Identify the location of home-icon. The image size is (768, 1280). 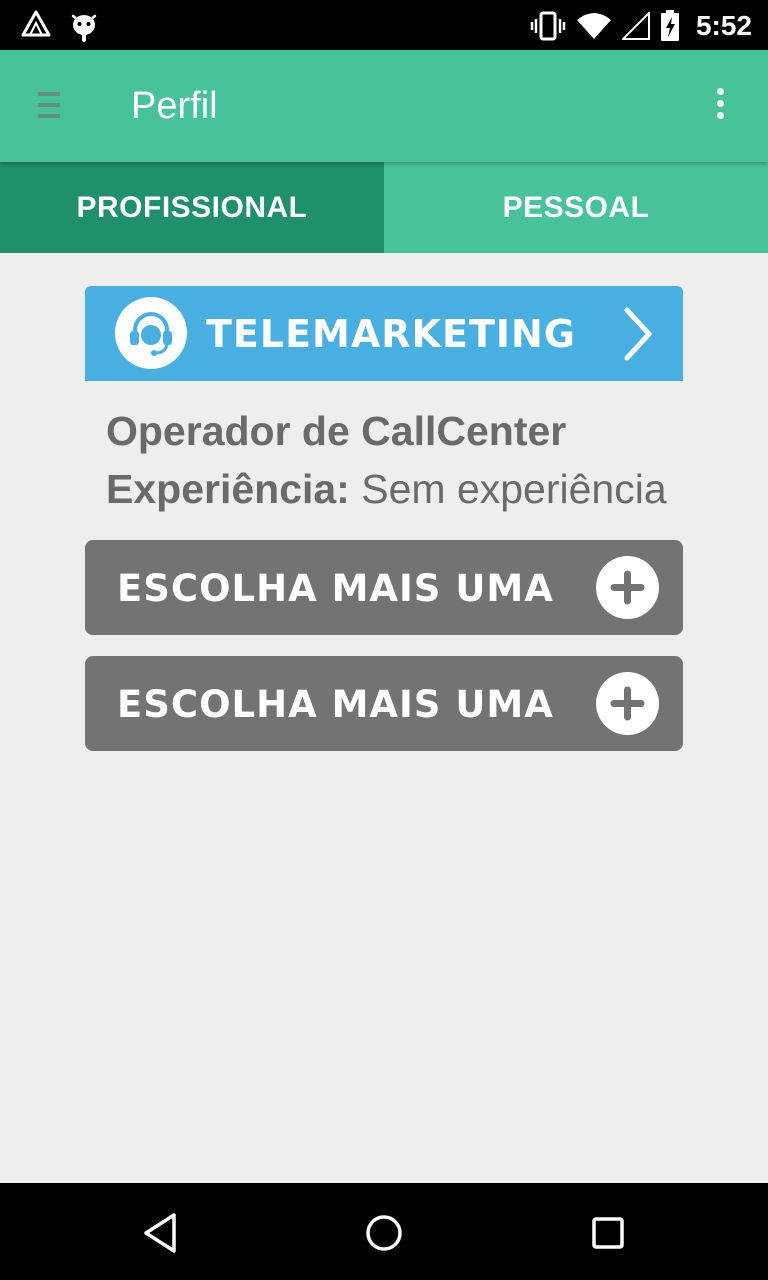
(384, 1233).